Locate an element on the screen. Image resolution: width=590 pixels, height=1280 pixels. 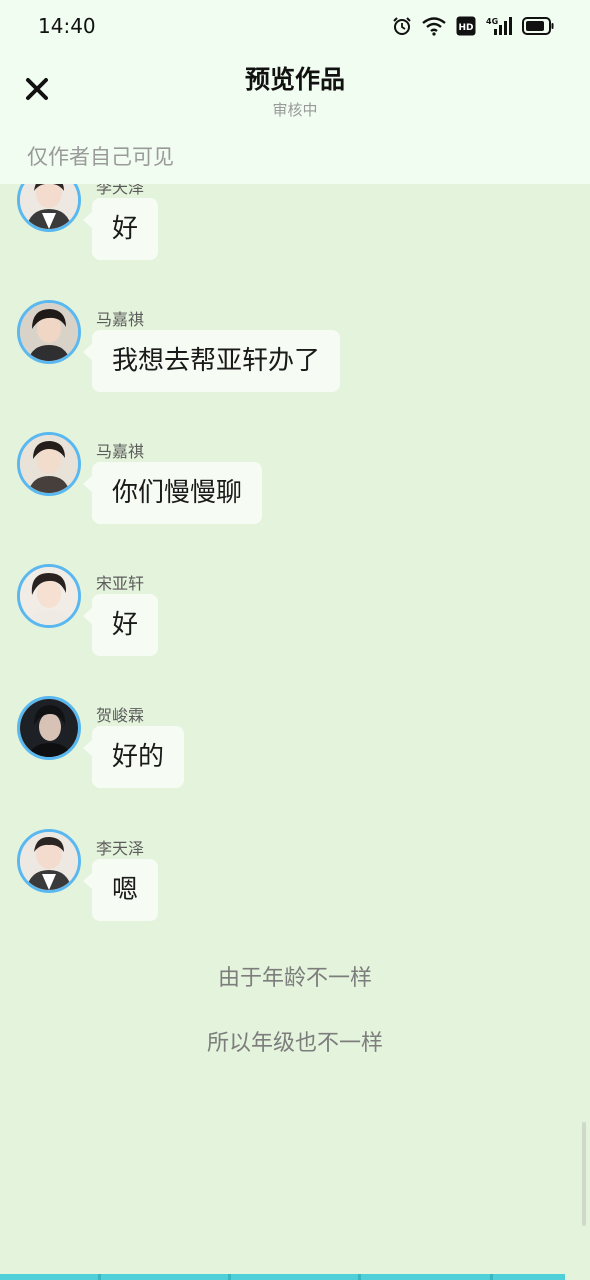
review-status: 审核中 is located at coordinates (295, 110).